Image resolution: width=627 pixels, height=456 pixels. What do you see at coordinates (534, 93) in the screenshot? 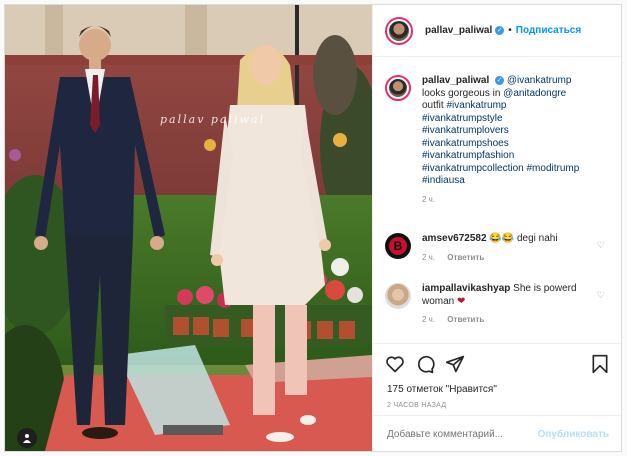
I see `mention-anitadongre: @anitadongre` at bounding box center [534, 93].